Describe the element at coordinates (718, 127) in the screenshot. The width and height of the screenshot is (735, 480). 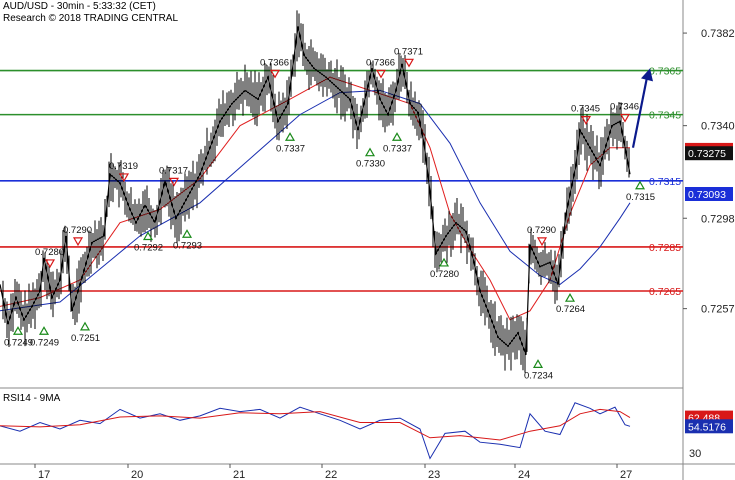
I see `y-tick-label: 0.7340` at that location.